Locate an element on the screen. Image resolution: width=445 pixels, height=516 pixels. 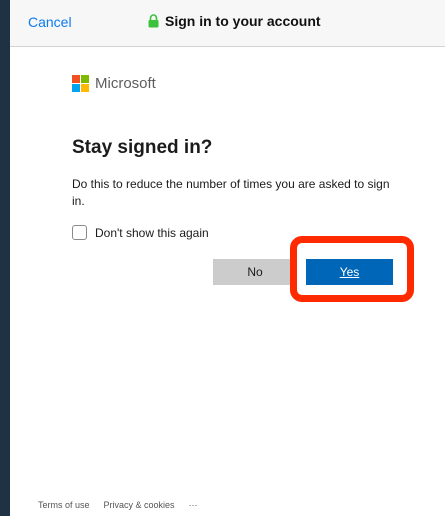
microsoft-squares-icon is located at coordinates (80, 83).